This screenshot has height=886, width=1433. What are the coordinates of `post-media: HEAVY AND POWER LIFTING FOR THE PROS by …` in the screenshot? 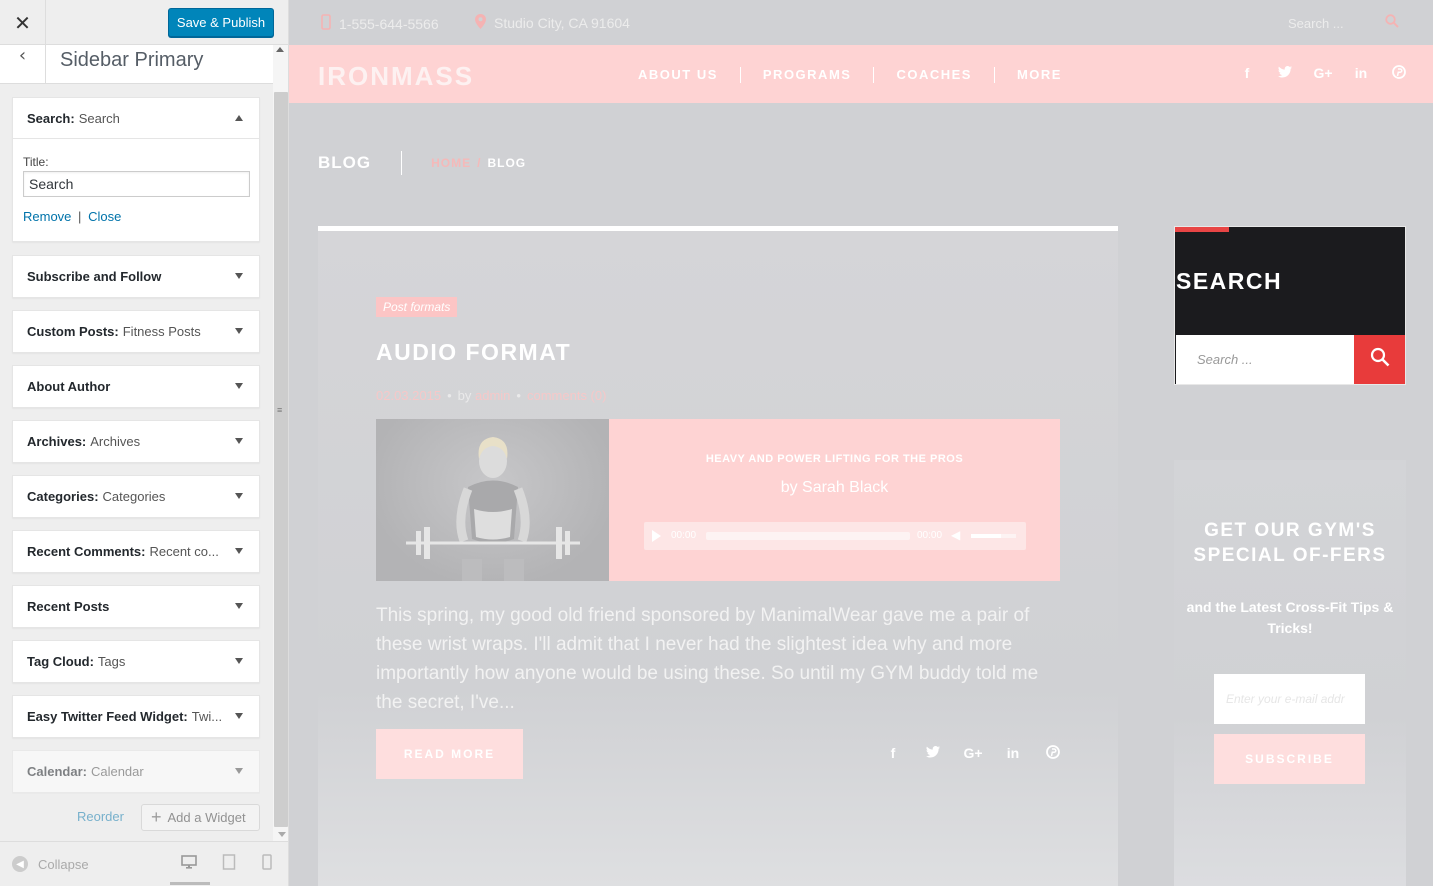 It's located at (718, 500).